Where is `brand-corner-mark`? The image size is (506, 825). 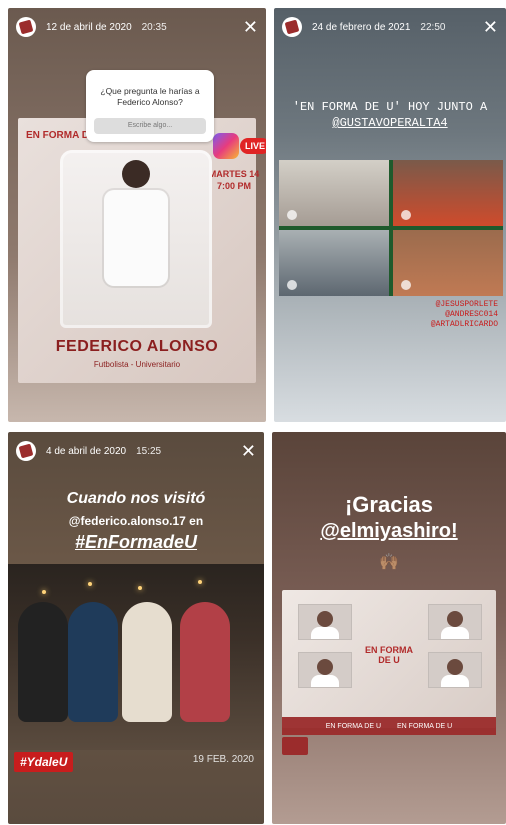 brand-corner-mark is located at coordinates (295, 746).